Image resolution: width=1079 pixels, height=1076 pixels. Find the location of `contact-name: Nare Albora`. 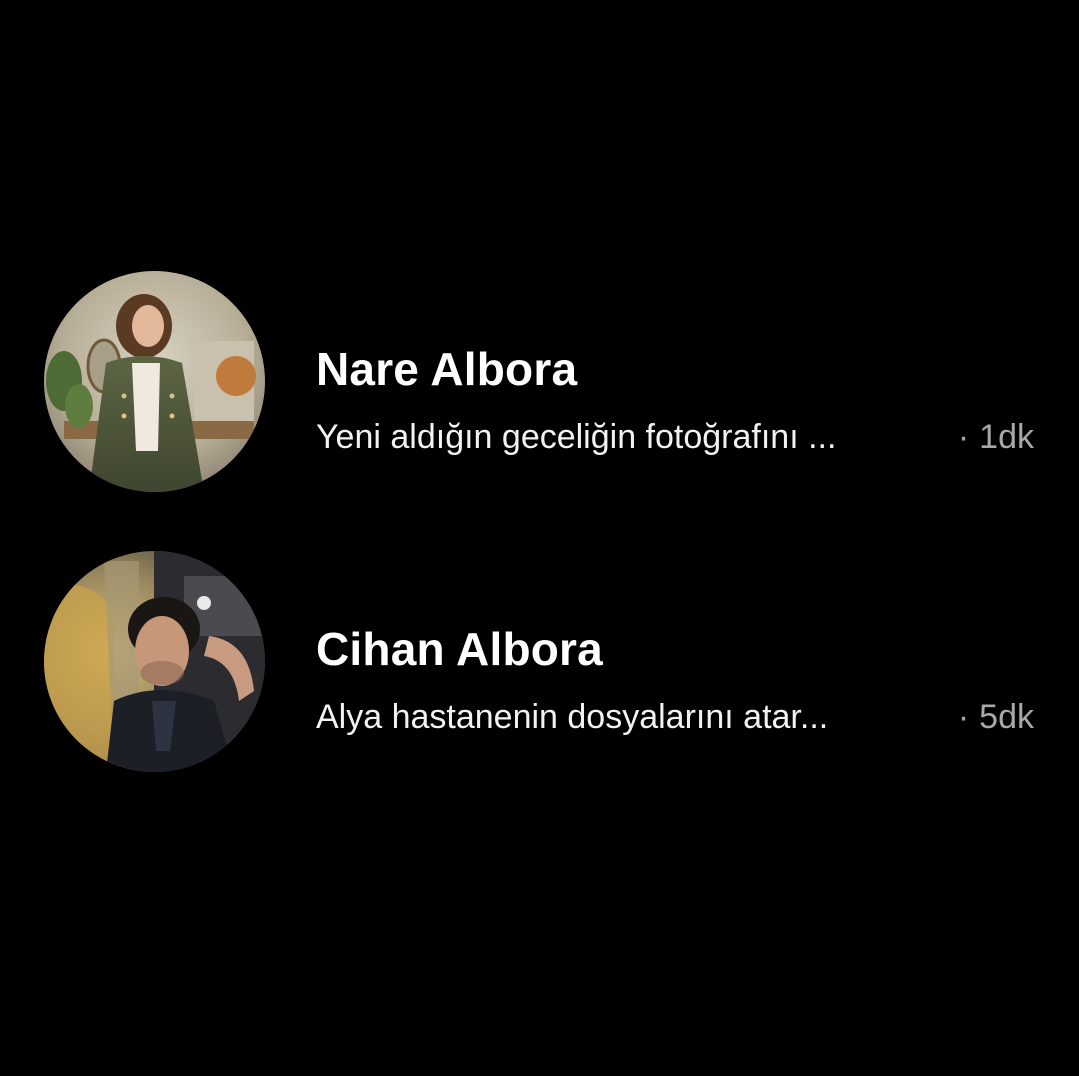

contact-name: Nare Albora is located at coordinates (447, 369).